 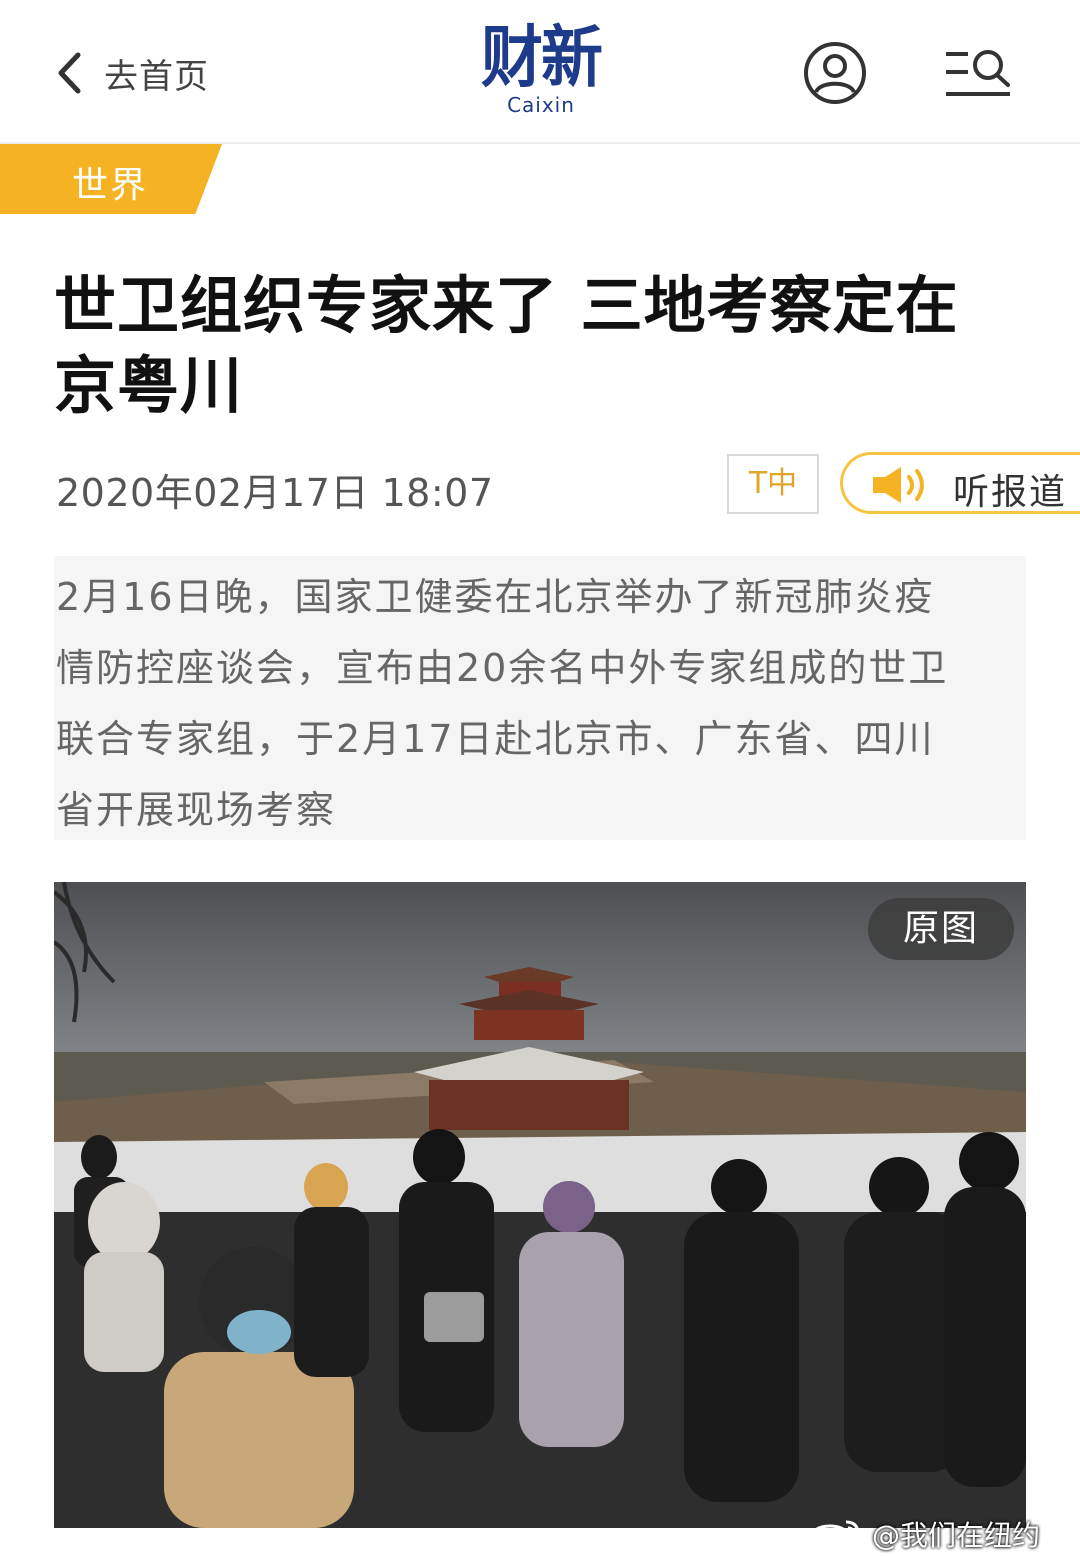 What do you see at coordinates (149, 385) in the screenshot?
I see `title-line-2: 京粤川` at bounding box center [149, 385].